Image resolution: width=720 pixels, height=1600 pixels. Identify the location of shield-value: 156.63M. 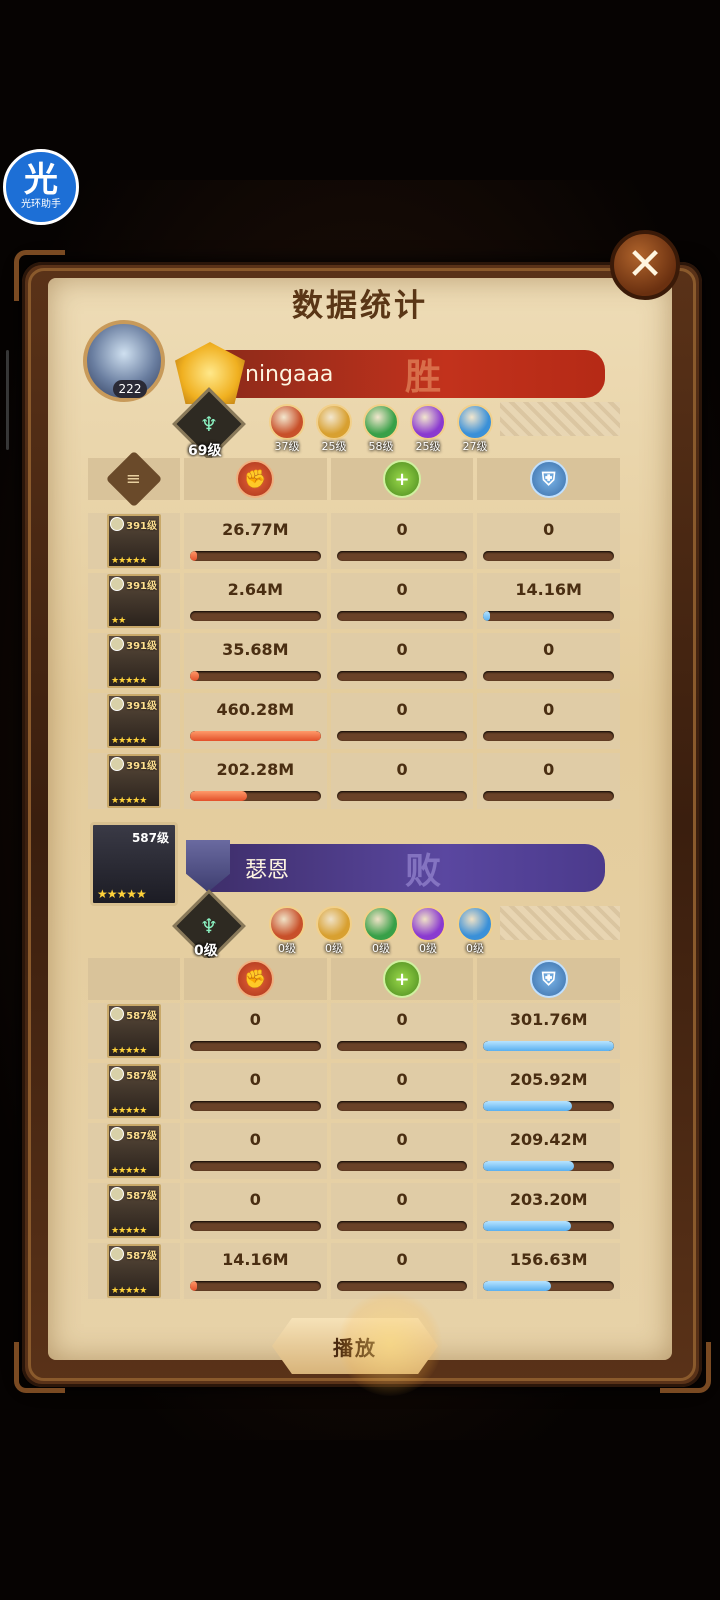
(548, 1259).